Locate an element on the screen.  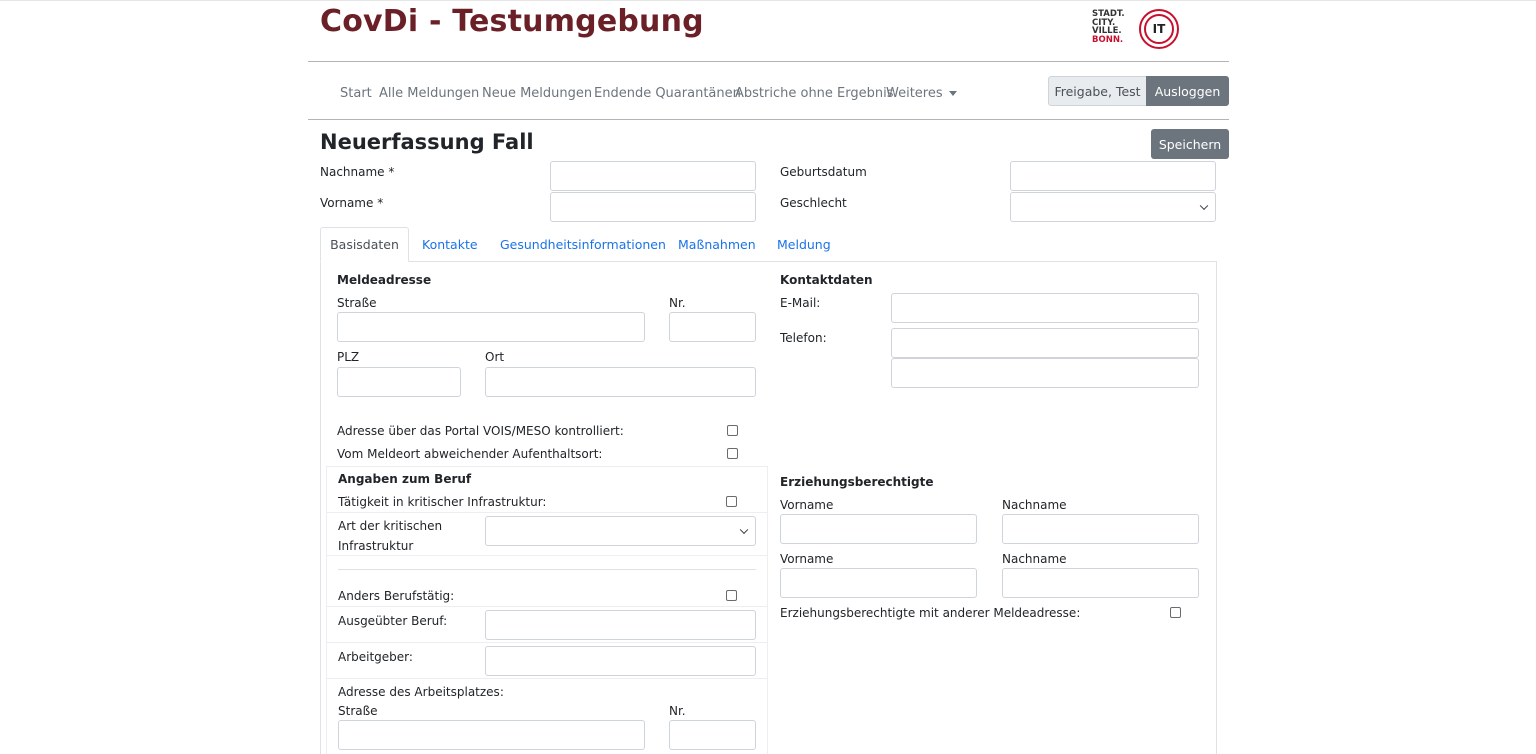
tab-massnahmen: Maßnahmen is located at coordinates (717, 244).